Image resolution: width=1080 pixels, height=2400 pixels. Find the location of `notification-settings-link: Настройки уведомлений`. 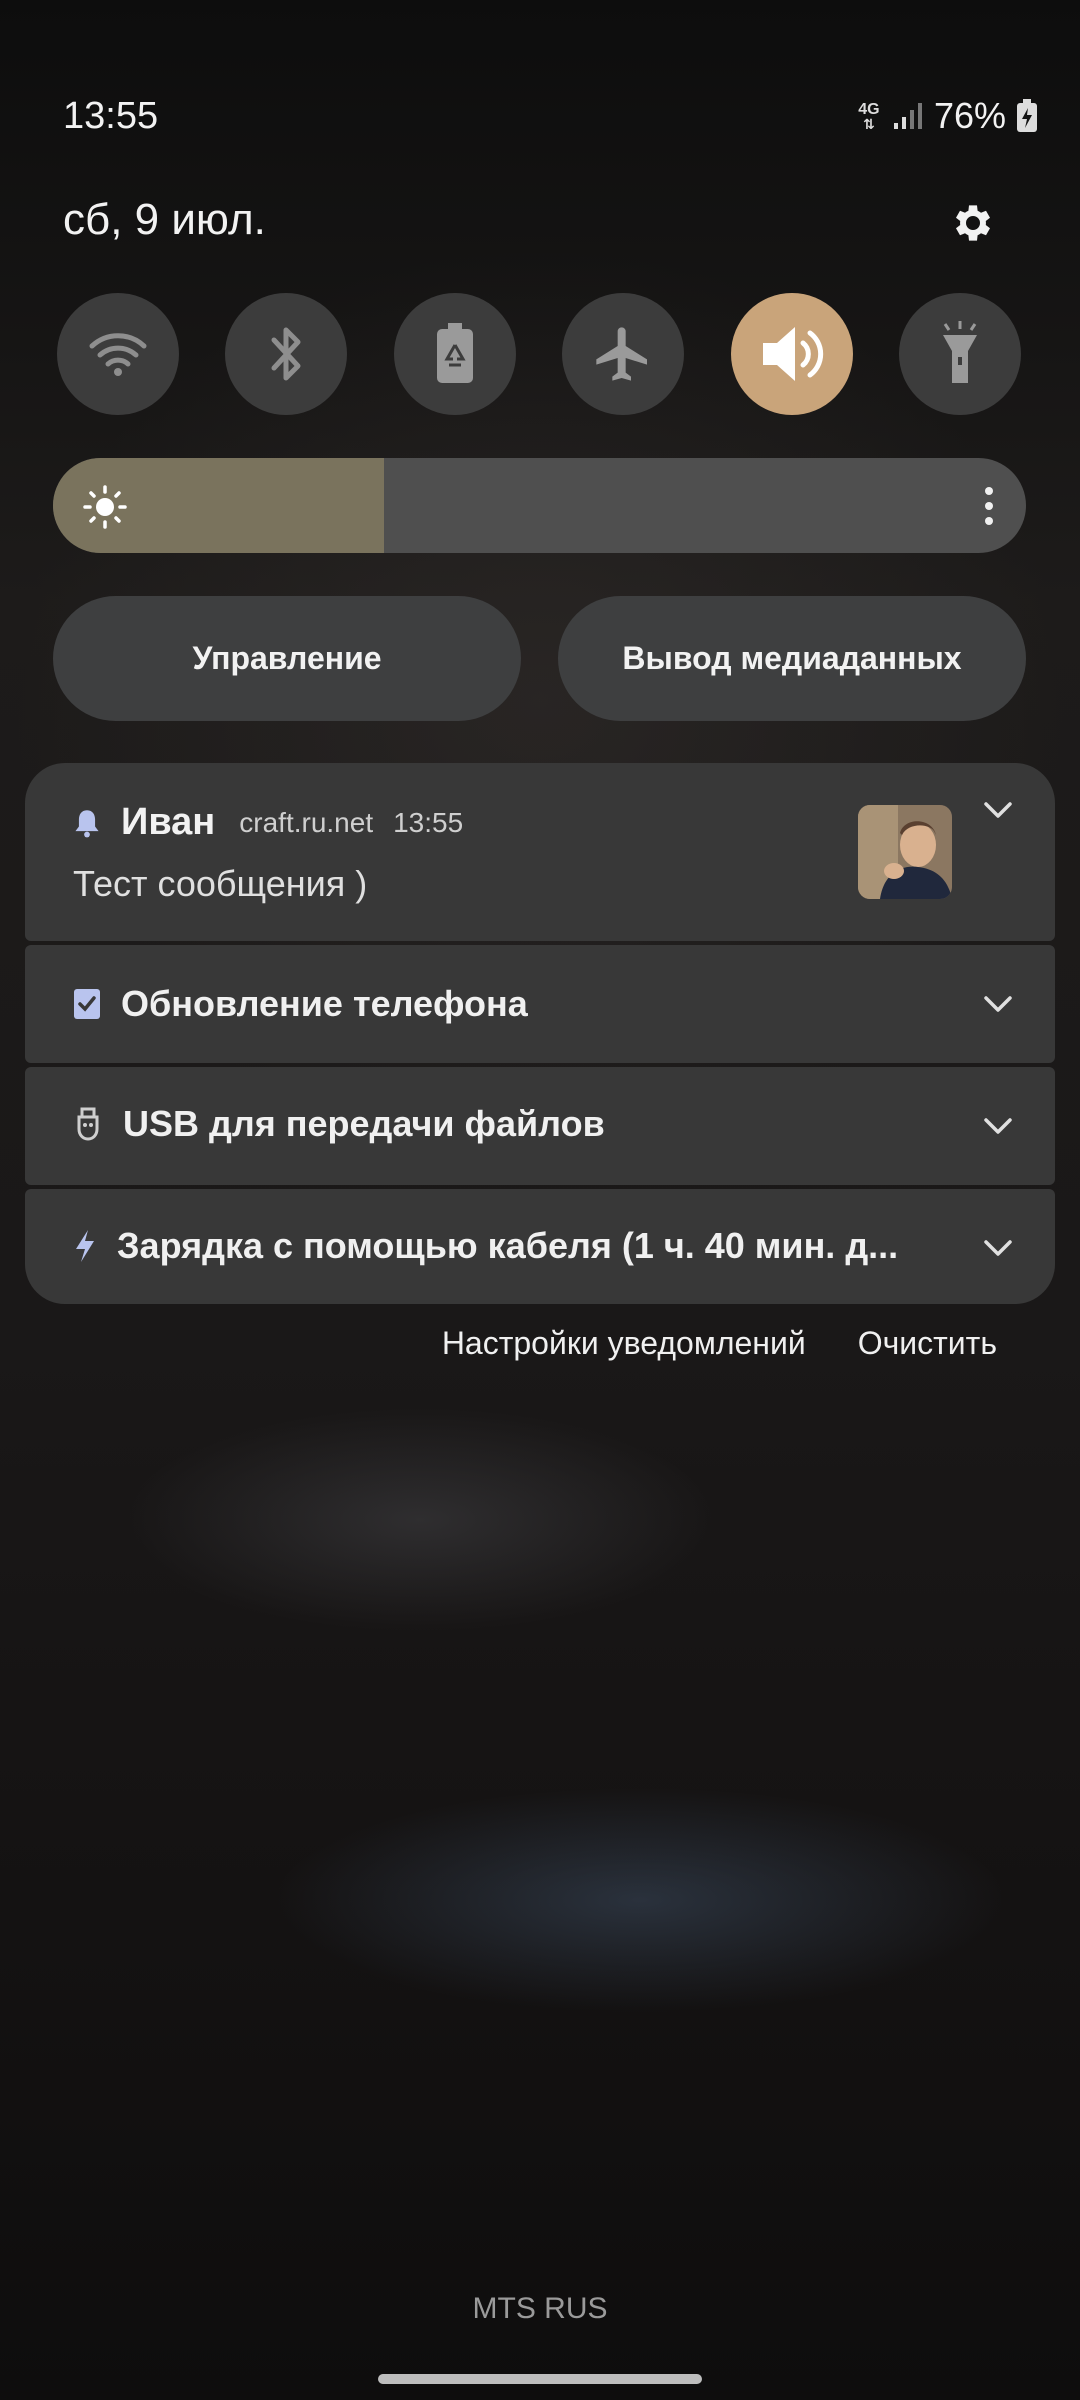

notification-settings-link: Настройки уведомлений is located at coordinates (624, 1343).